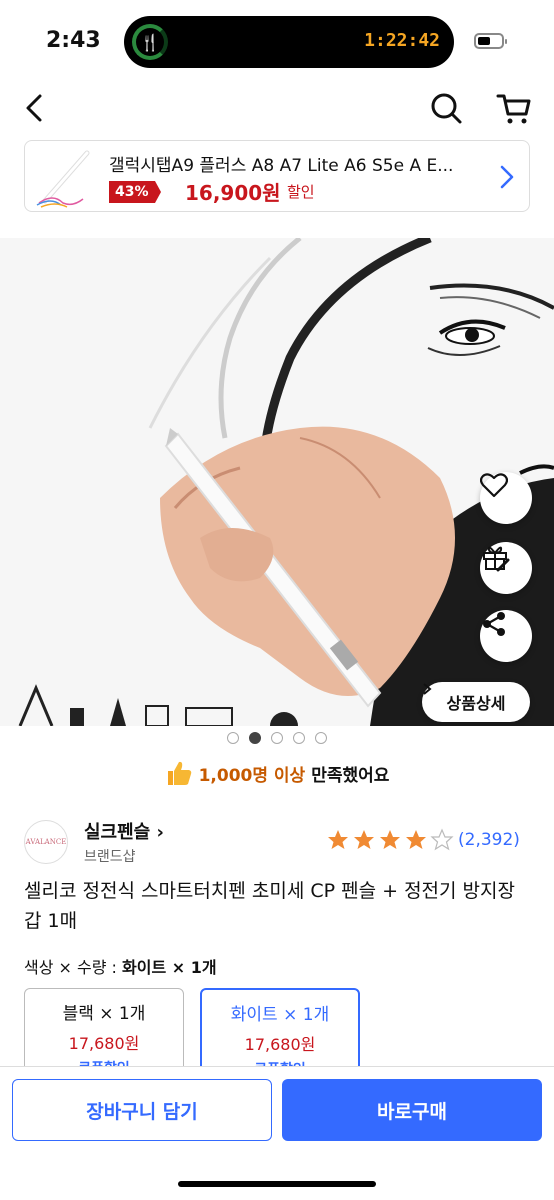 This screenshot has width=554, height=1200. Describe the element at coordinates (277, 1184) in the screenshot. I see `home-indicator` at that location.